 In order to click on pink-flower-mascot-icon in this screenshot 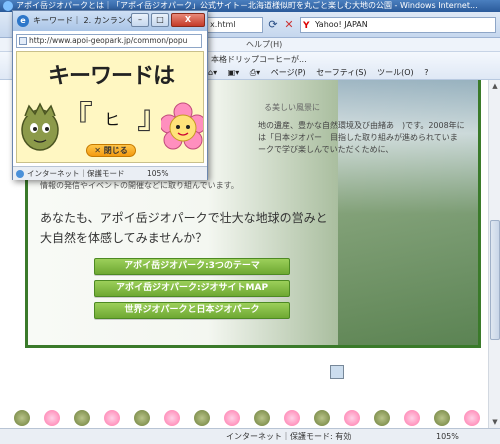, I will do `click(182, 126)`.